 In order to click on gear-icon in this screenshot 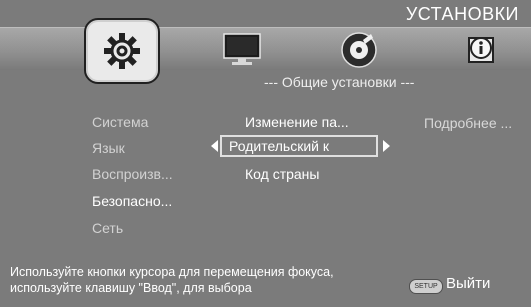, I will do `click(122, 51)`.